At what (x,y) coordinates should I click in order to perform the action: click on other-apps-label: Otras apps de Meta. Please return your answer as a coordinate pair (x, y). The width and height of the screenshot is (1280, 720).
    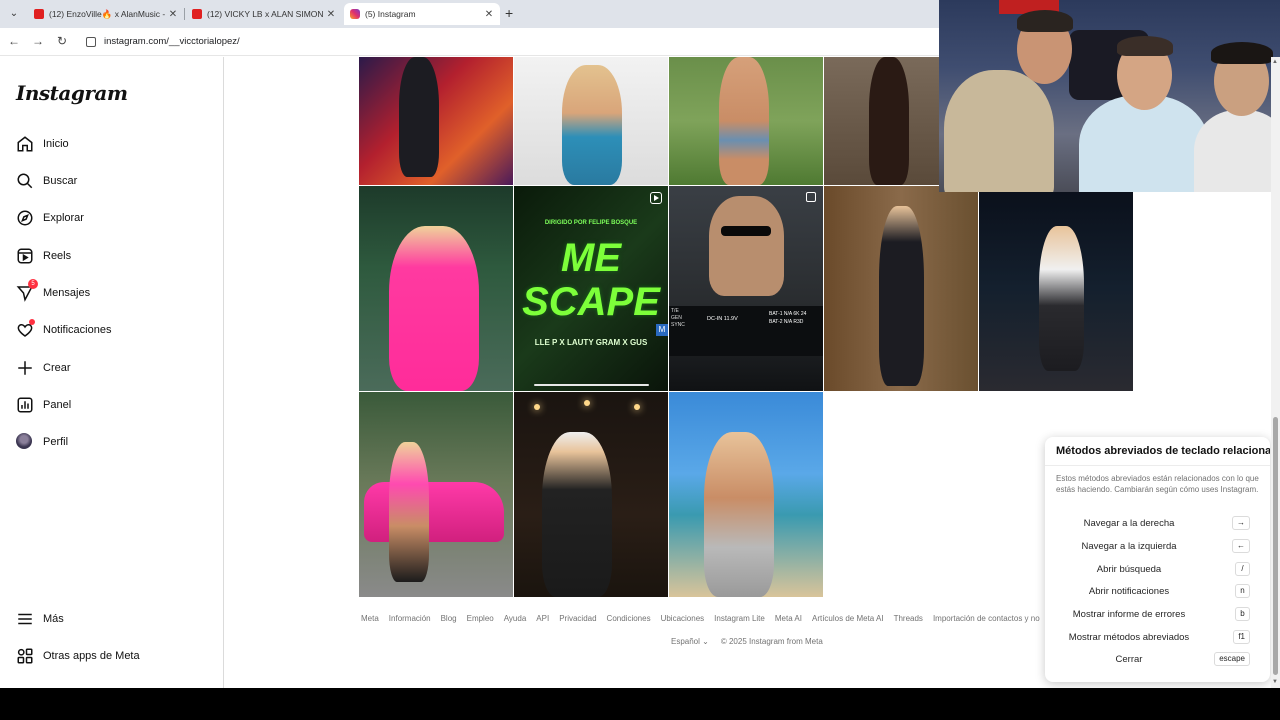
    Looking at the image, I should click on (91, 656).